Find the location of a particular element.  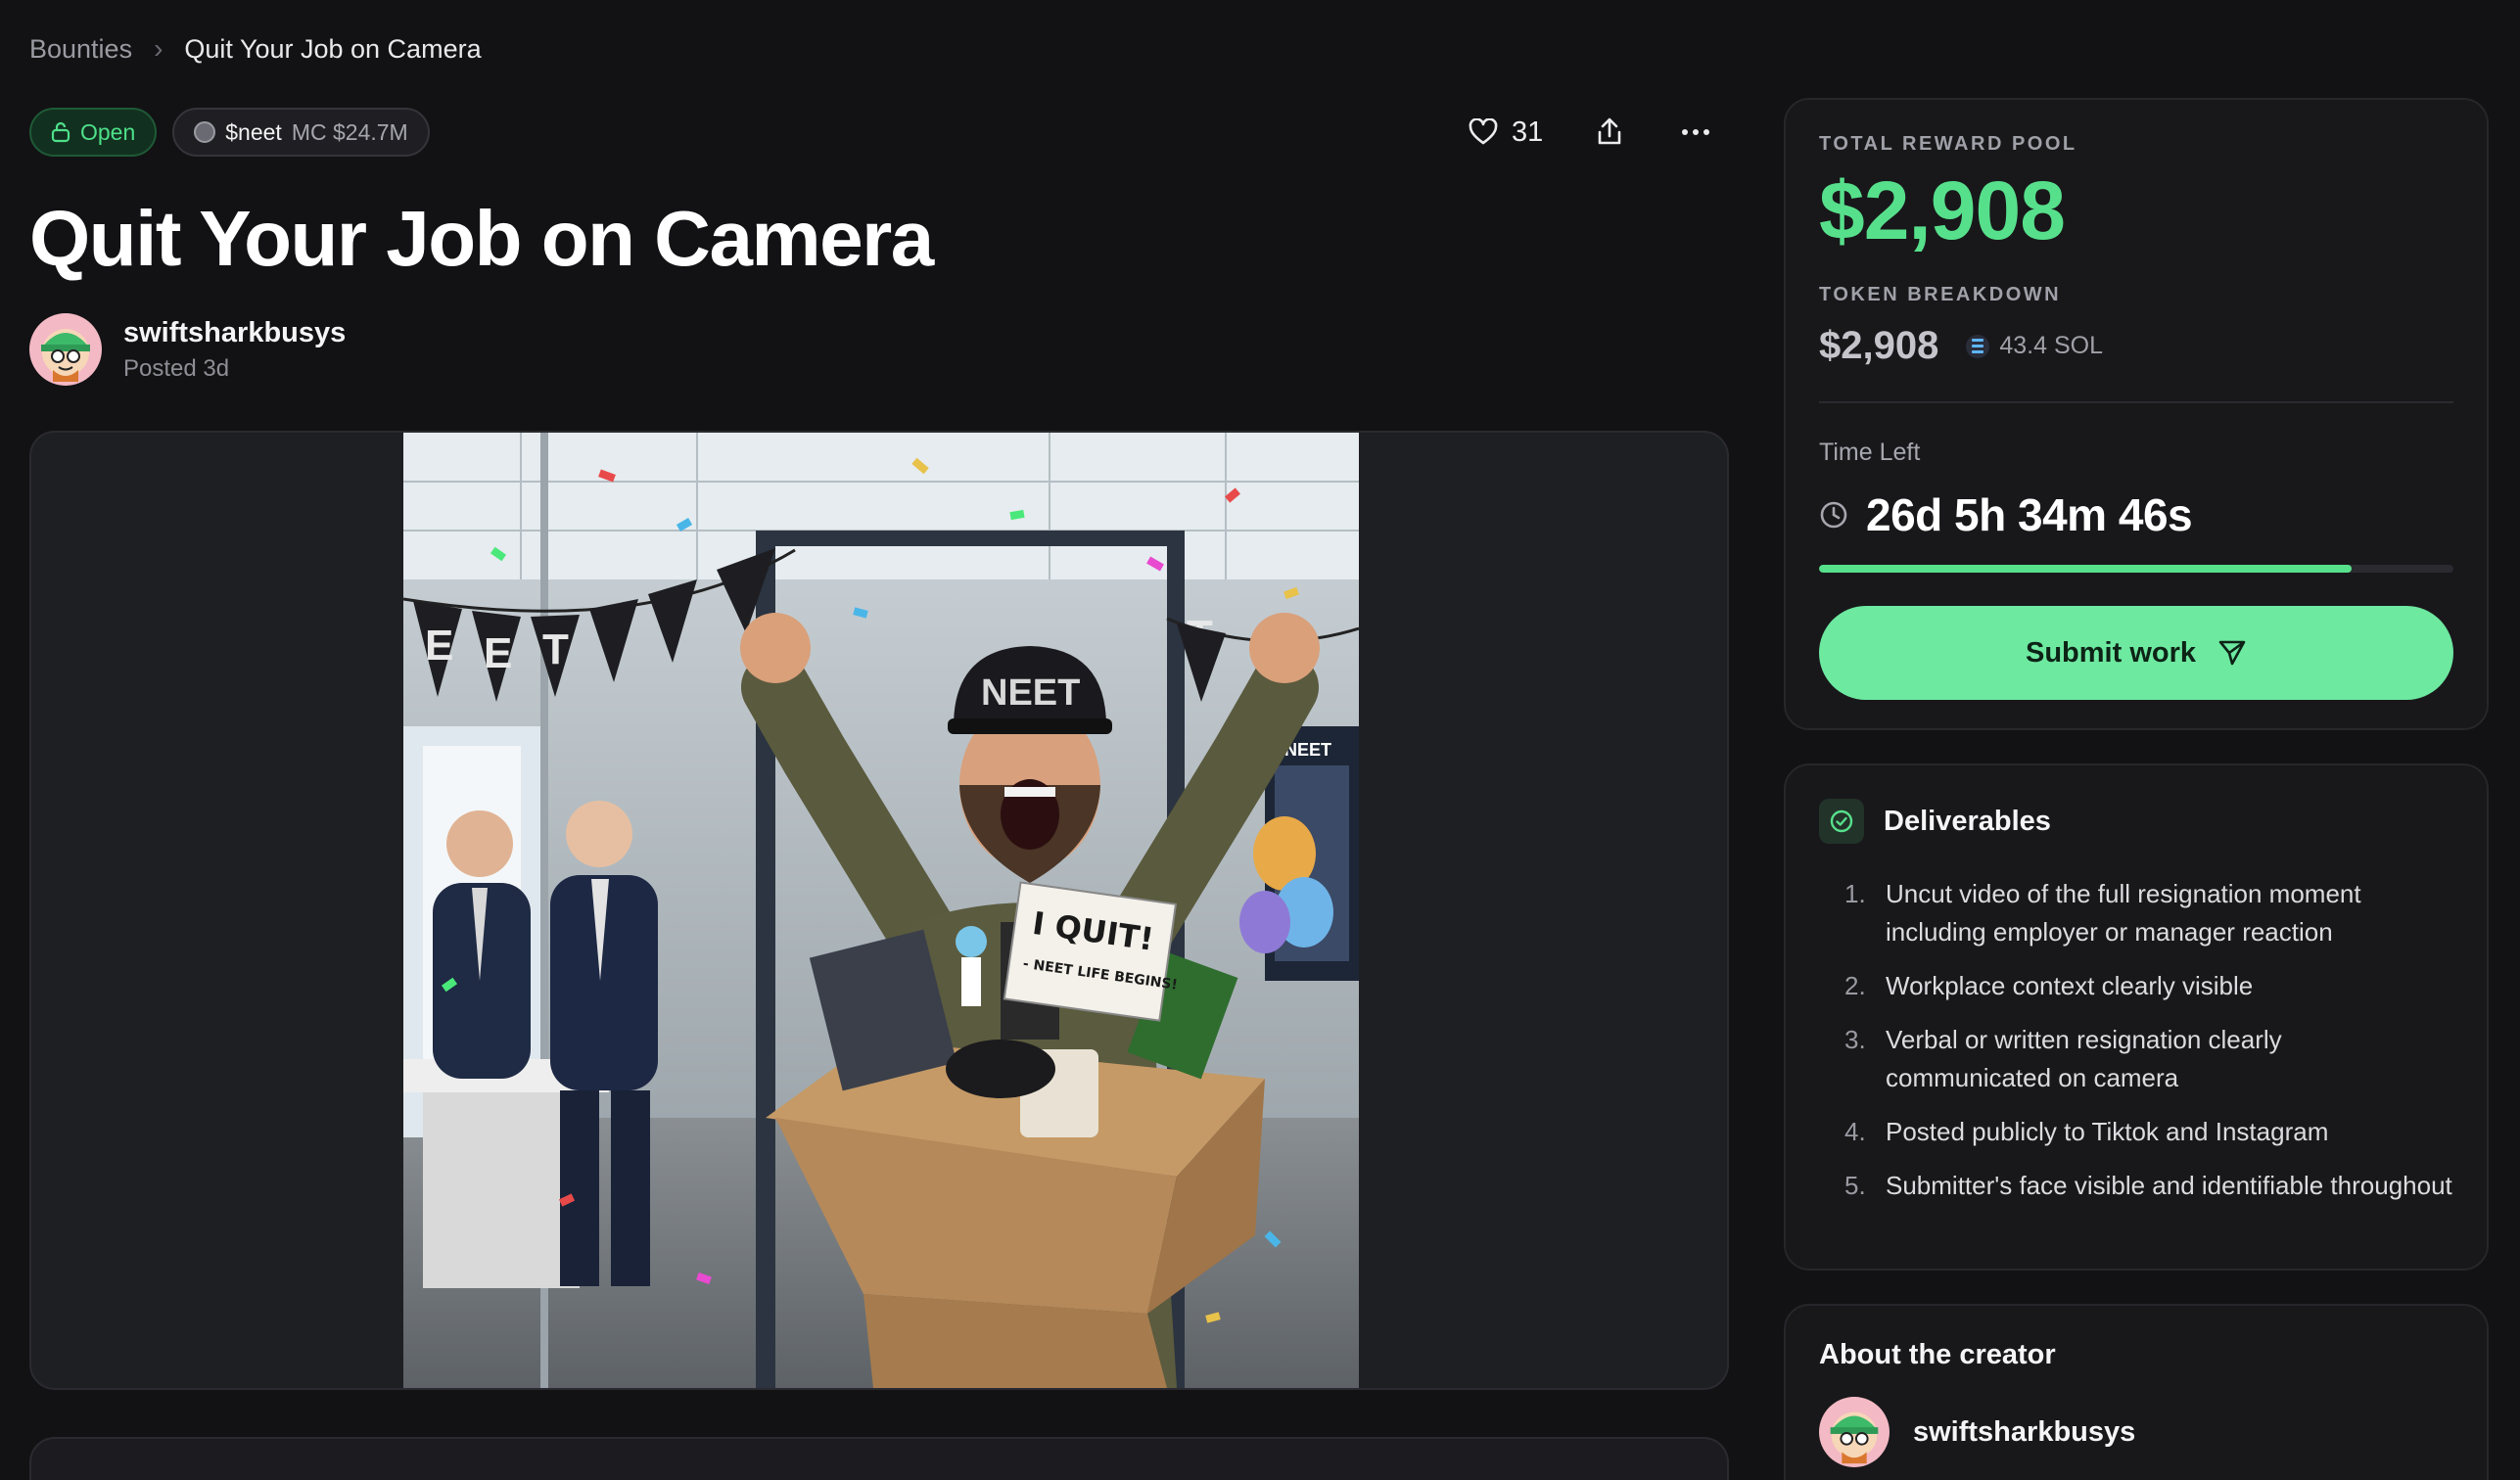

token-badge: $neet MC $24.7M is located at coordinates (301, 132).